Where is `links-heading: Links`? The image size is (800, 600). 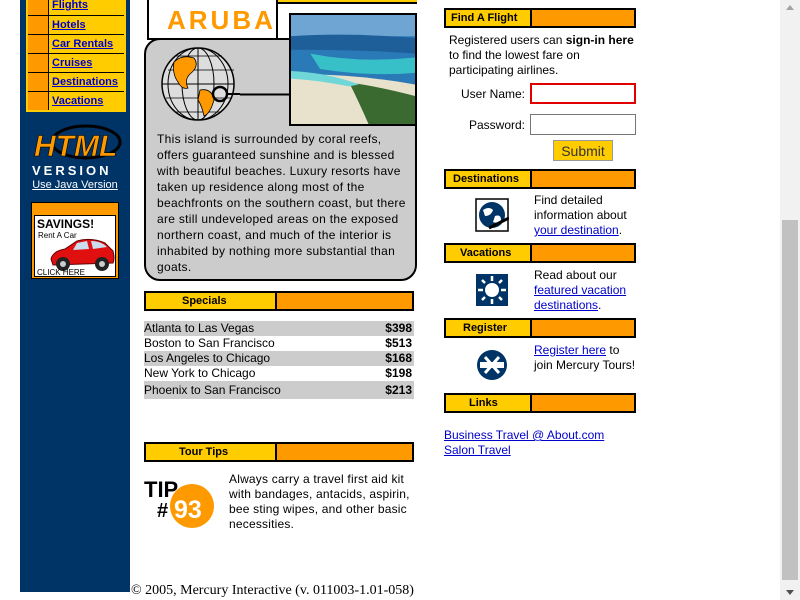 links-heading: Links is located at coordinates (489, 403).